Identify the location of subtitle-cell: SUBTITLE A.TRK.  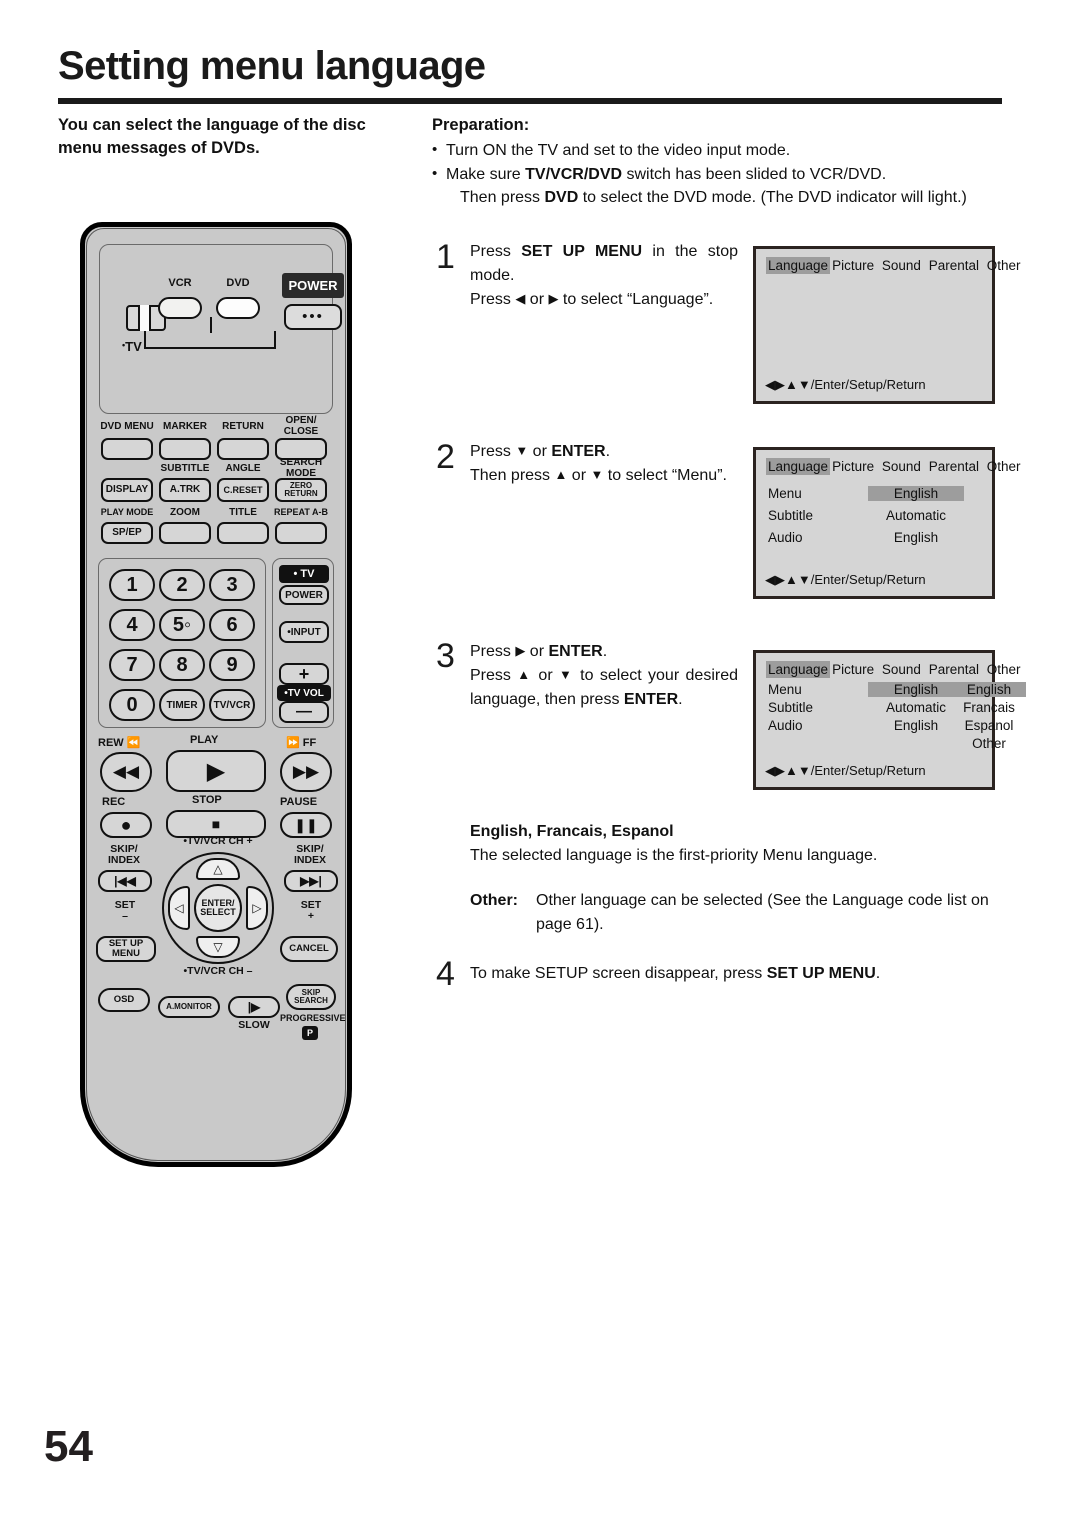
(185, 484).